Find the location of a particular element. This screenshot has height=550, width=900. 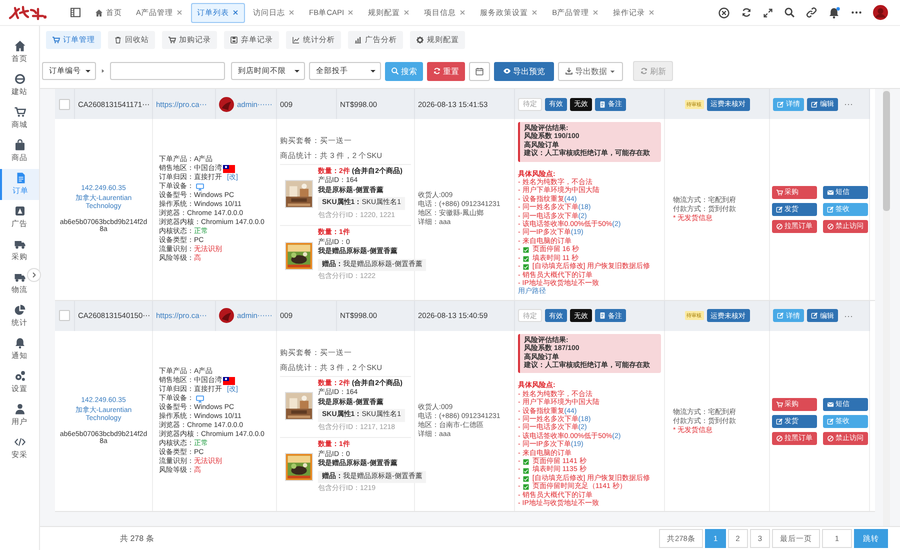

bar-chart-icon is located at coordinates (358, 40).